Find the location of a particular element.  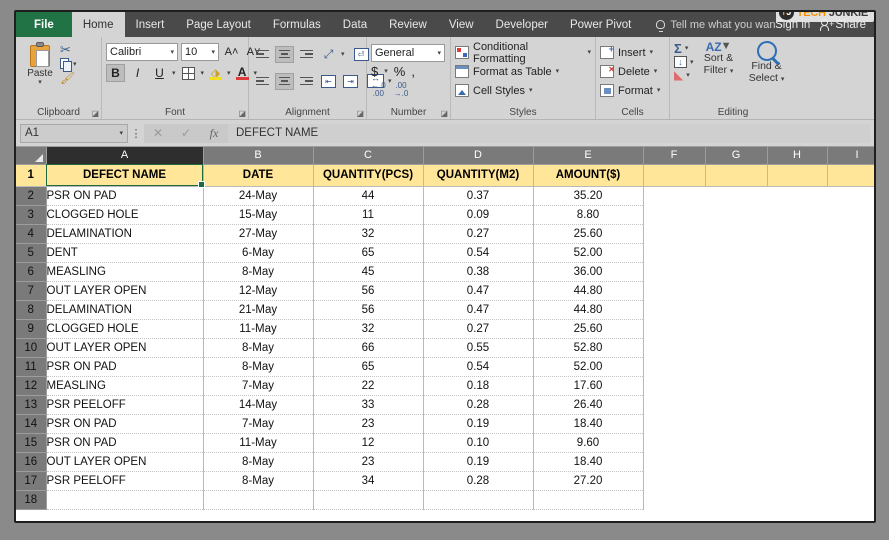

font-dialog-launcher: ◪ is located at coordinates (242, 113).